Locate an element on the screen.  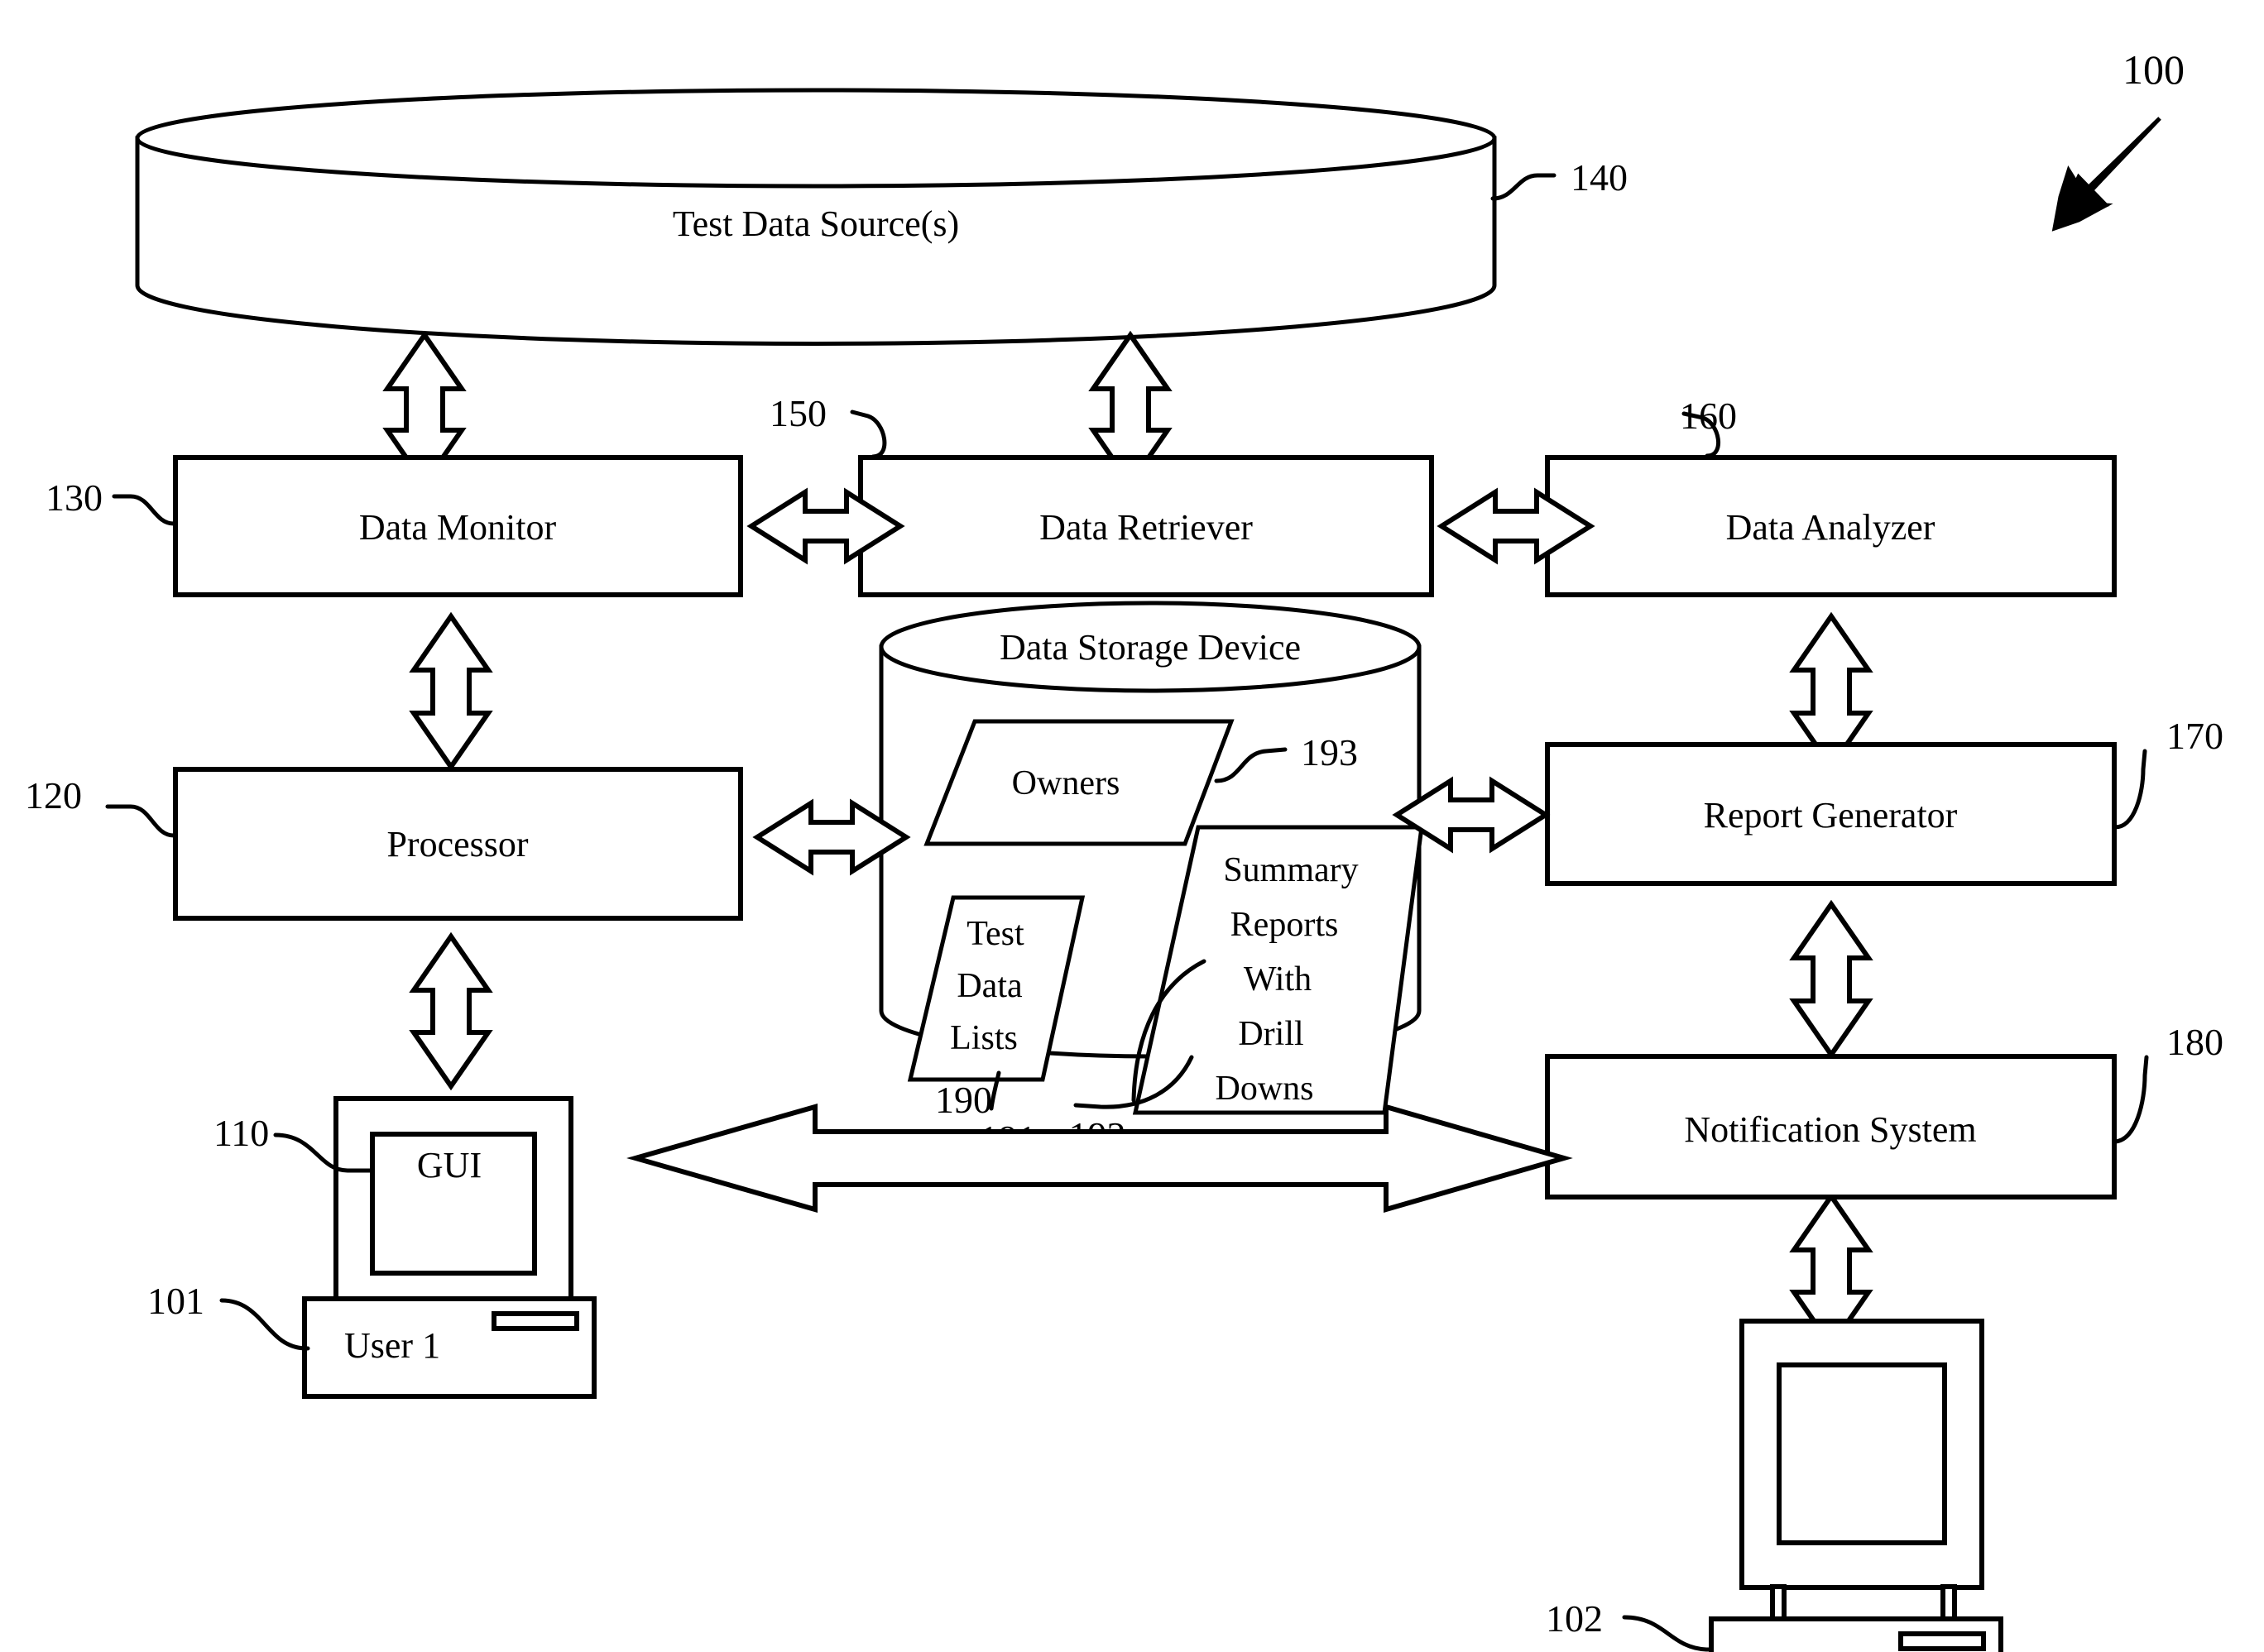
owners-label: Owners is located at coordinates (1066, 783).